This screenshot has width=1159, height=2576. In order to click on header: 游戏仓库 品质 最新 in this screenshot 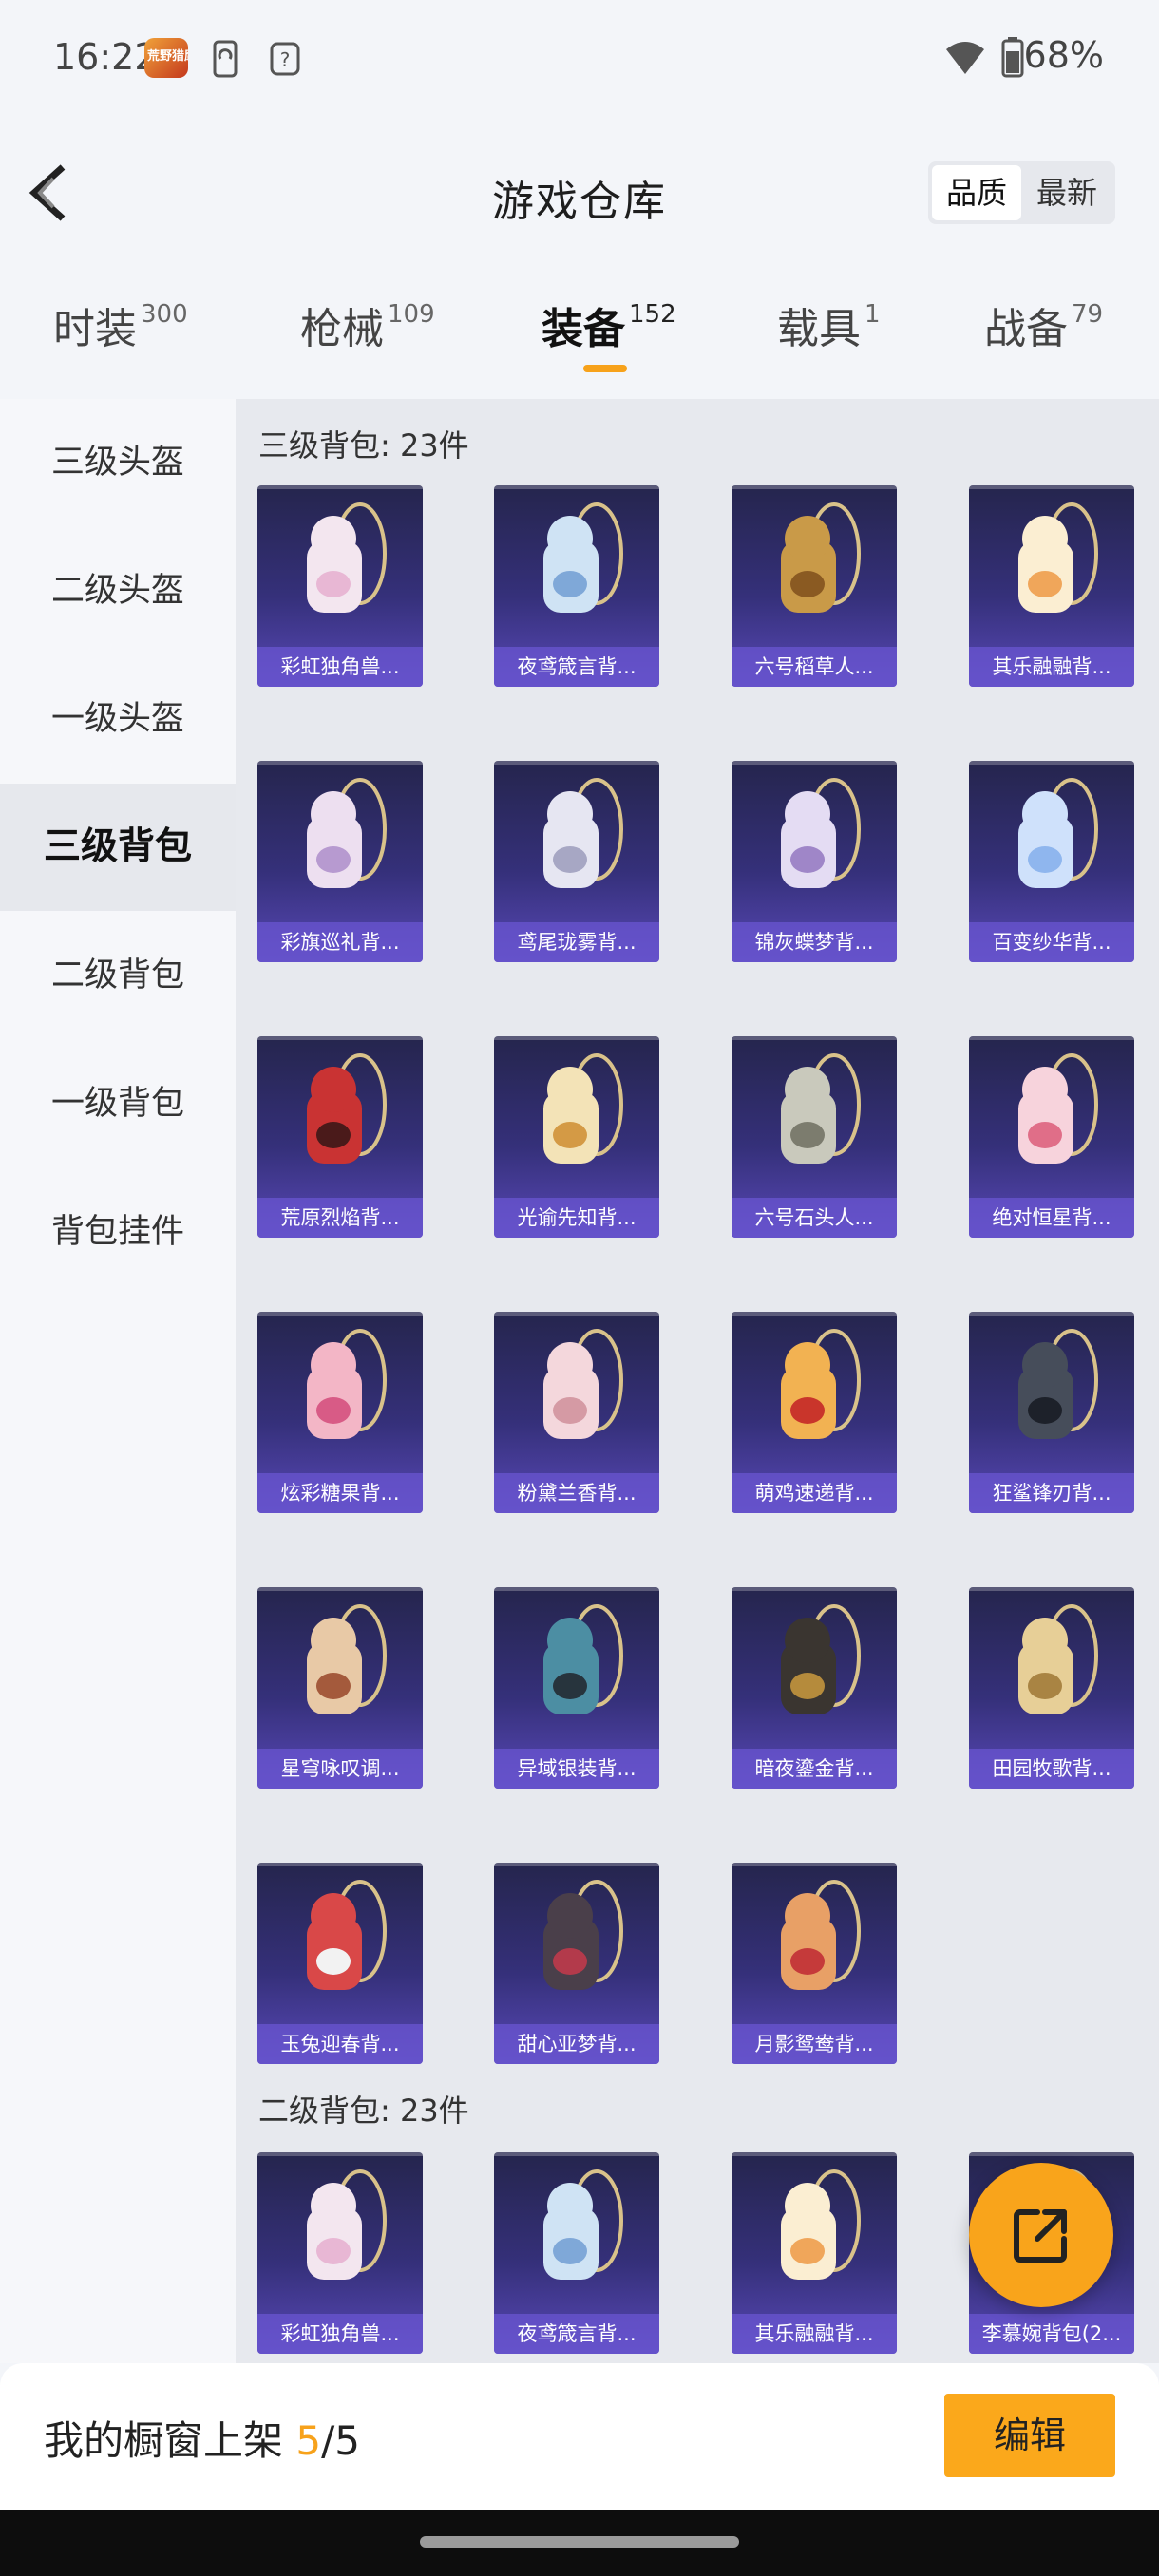, I will do `click(579, 194)`.